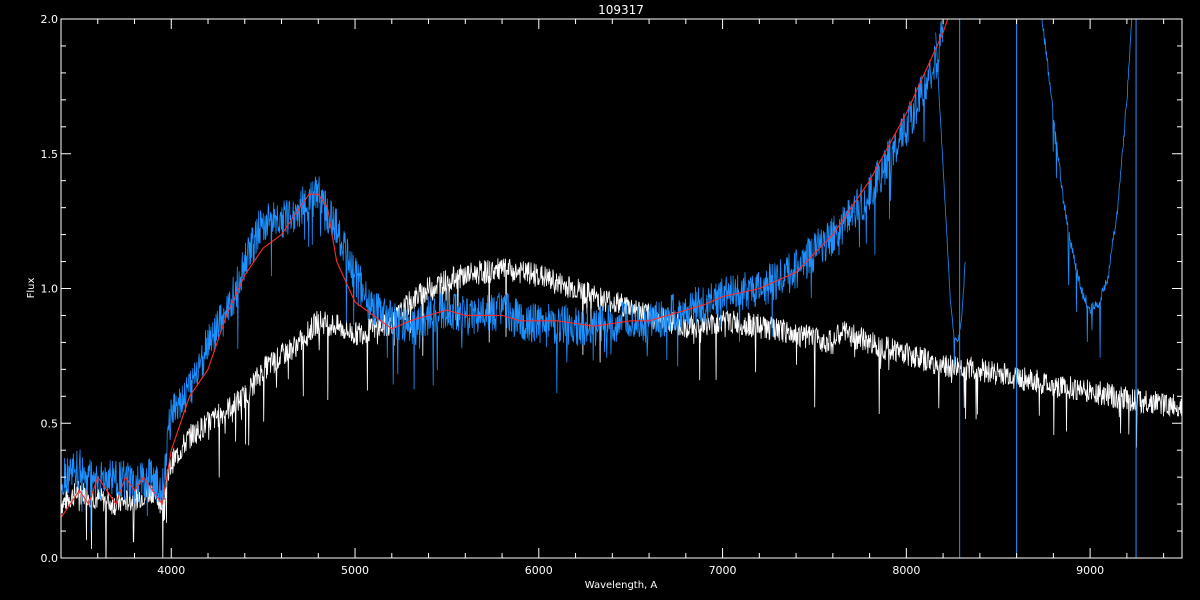 This screenshot has width=1200, height=600. Describe the element at coordinates (50, 558) in the screenshot. I see `y-tick-label: 0.0` at that location.